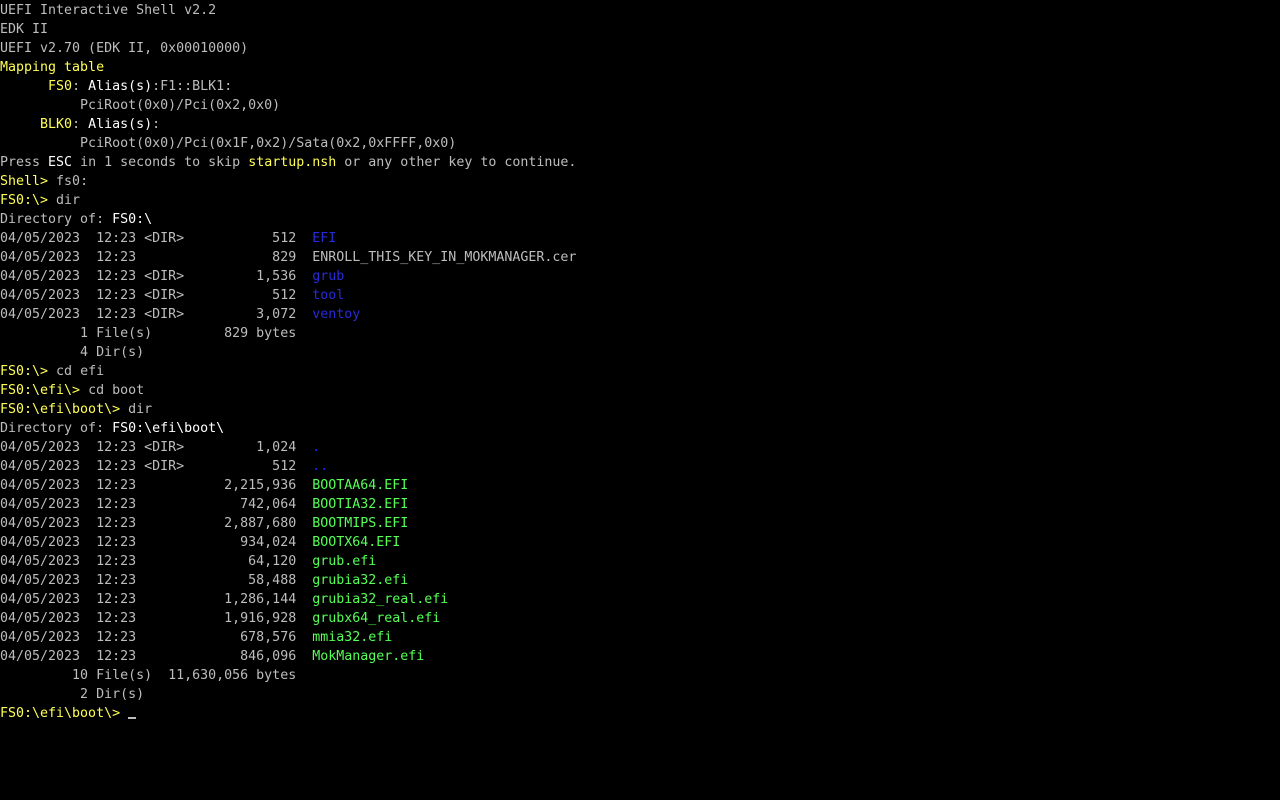 The width and height of the screenshot is (1280, 800). I want to click on terminal-line: FS0:\efi\boot\> dir, so click(76, 409).